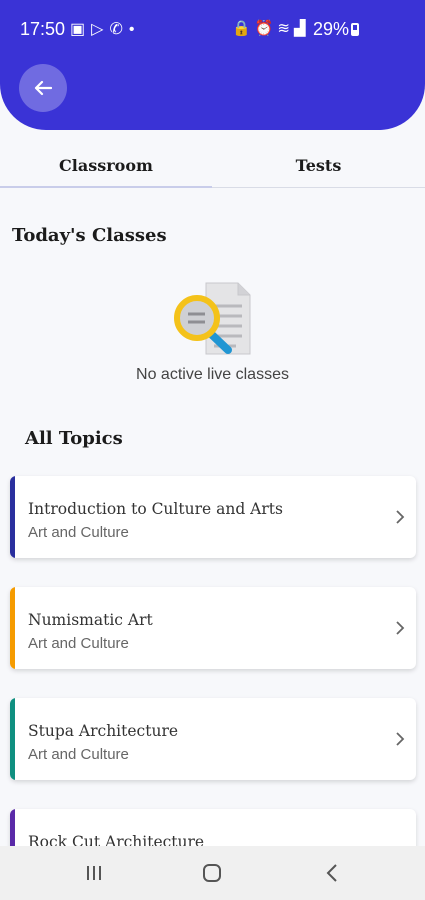 Image resolution: width=425 pixels, height=900 pixels. What do you see at coordinates (89, 235) in the screenshot?
I see `todays-classes-heading: Today's Classes` at bounding box center [89, 235].